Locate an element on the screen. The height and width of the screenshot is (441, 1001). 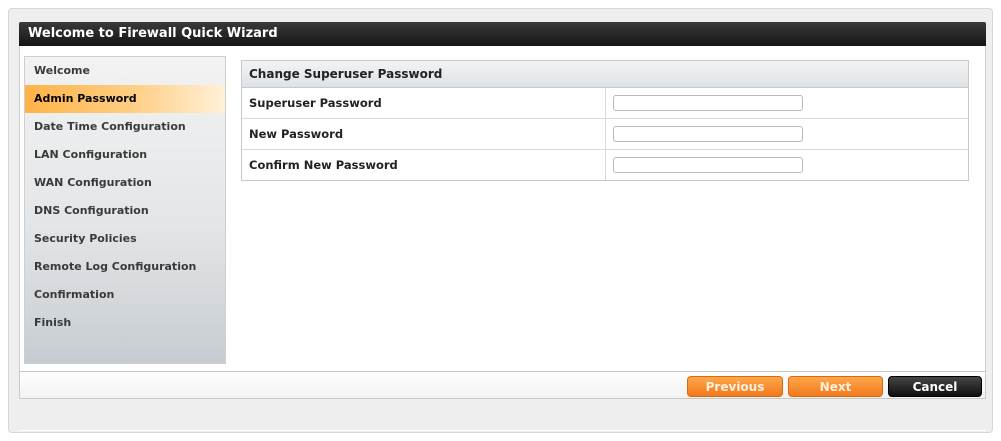
step-dns-configuration: DNS Configuration is located at coordinates (125, 211).